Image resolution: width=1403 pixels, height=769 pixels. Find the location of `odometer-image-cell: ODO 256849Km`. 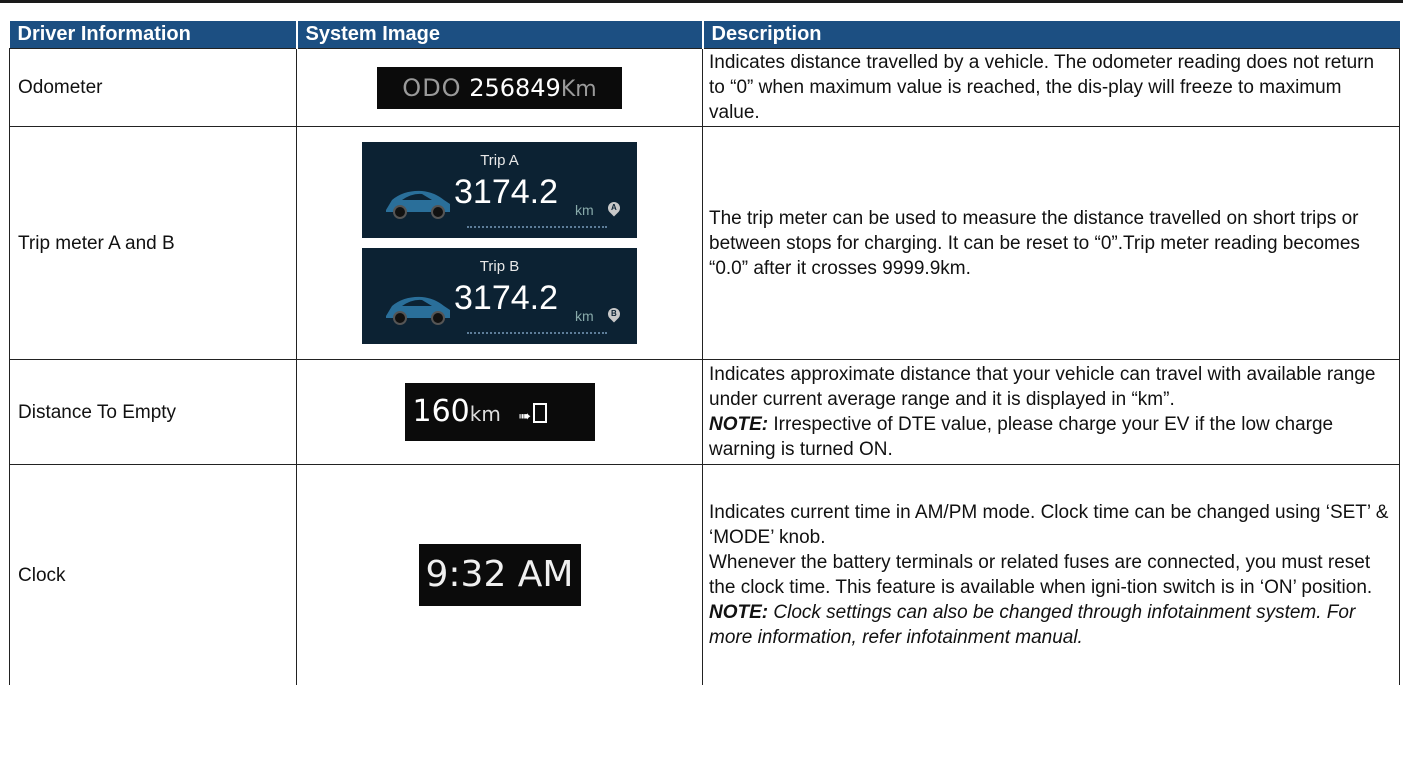

odometer-image-cell: ODO 256849Km is located at coordinates (499, 87).